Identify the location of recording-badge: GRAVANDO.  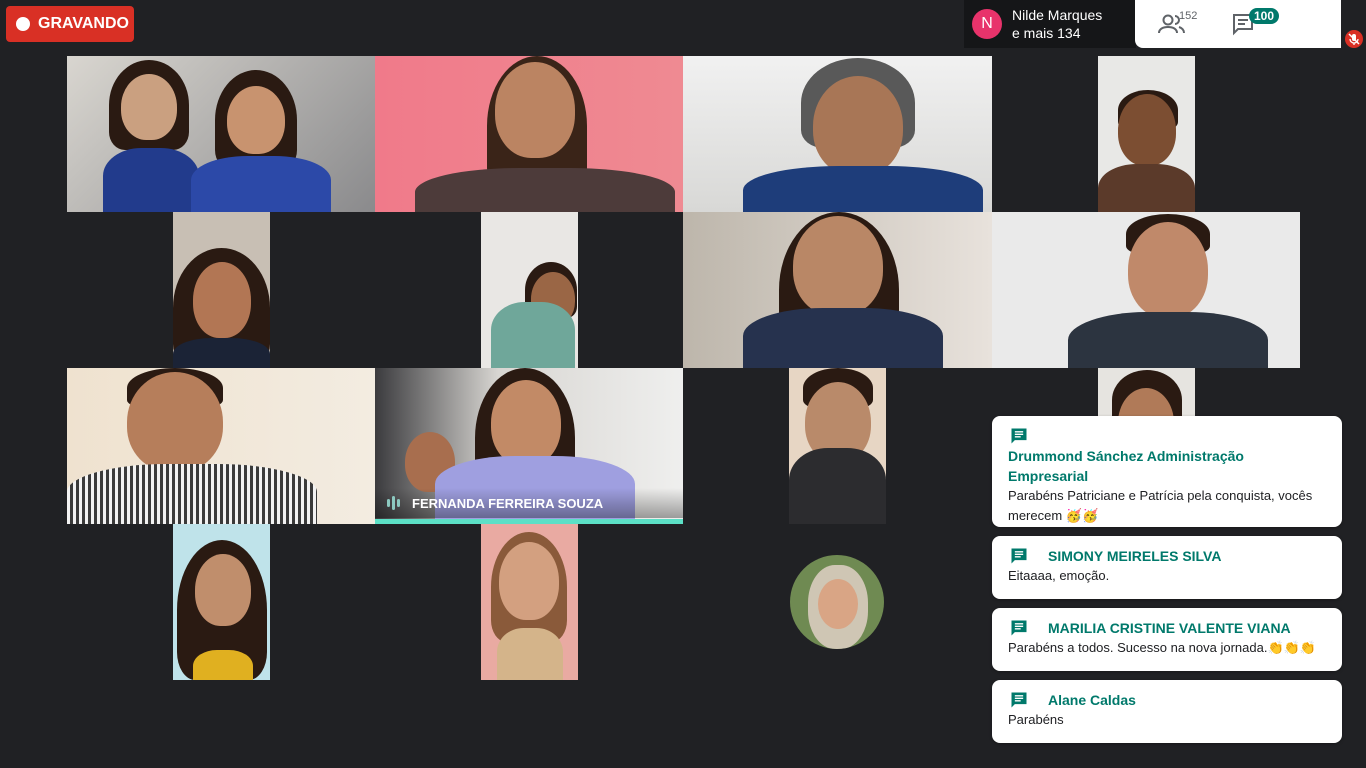
(70, 24).